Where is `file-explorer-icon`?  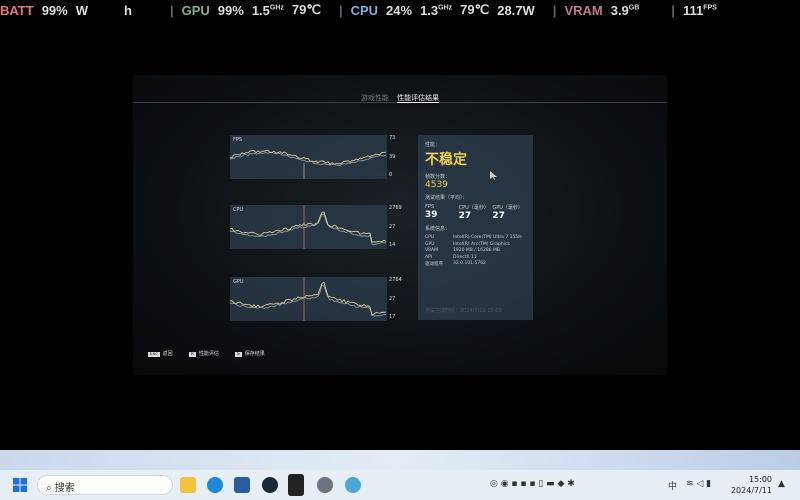 file-explorer-icon is located at coordinates (188, 485).